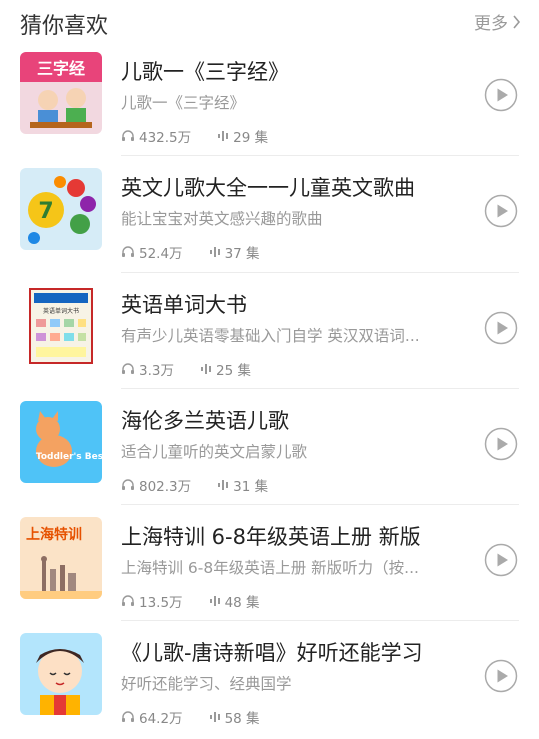  Describe the element at coordinates (61, 93) in the screenshot. I see `cover-image: 三字经` at that location.